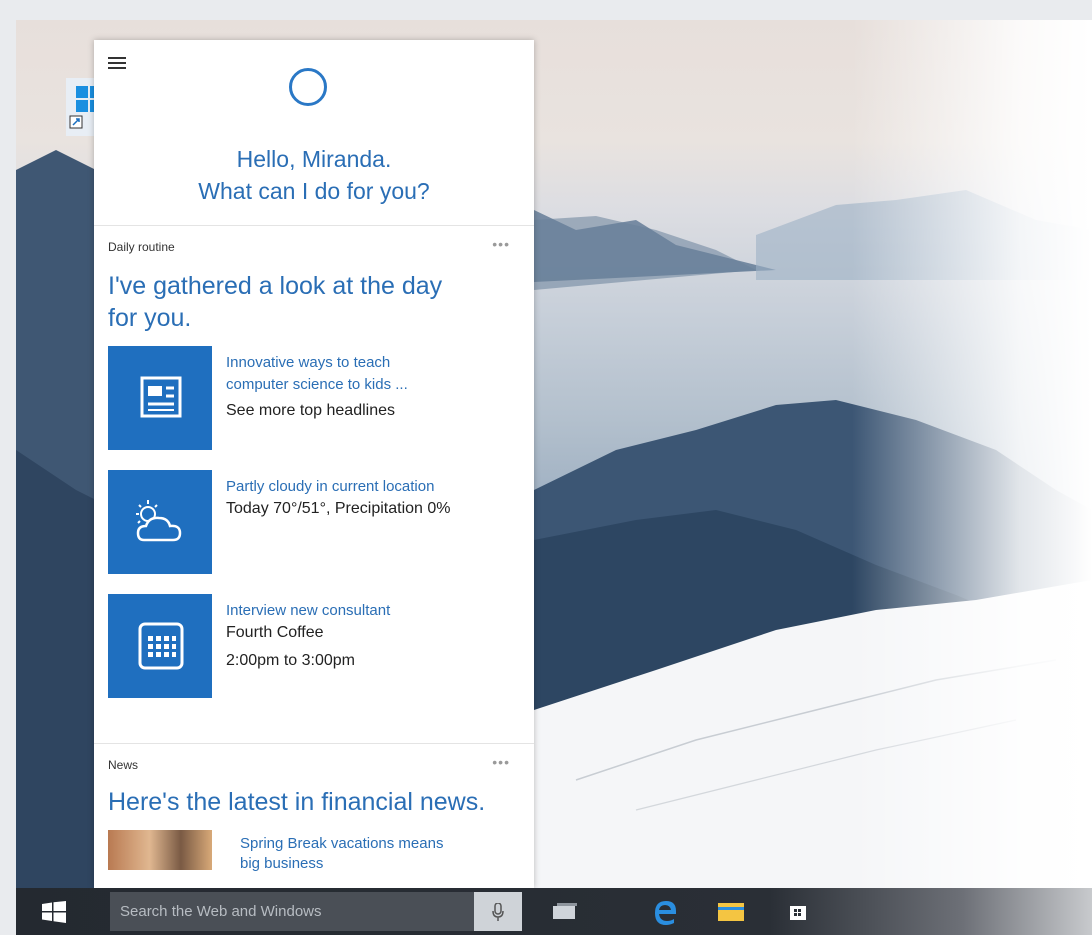  What do you see at coordinates (314, 191) in the screenshot?
I see `greeting-line-2: What can I do for you?` at bounding box center [314, 191].